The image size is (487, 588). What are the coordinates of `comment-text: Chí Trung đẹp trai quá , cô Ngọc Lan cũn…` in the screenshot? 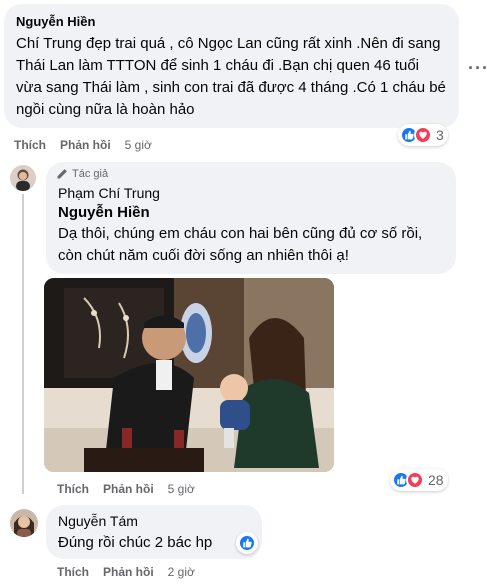 It's located at (231, 76).